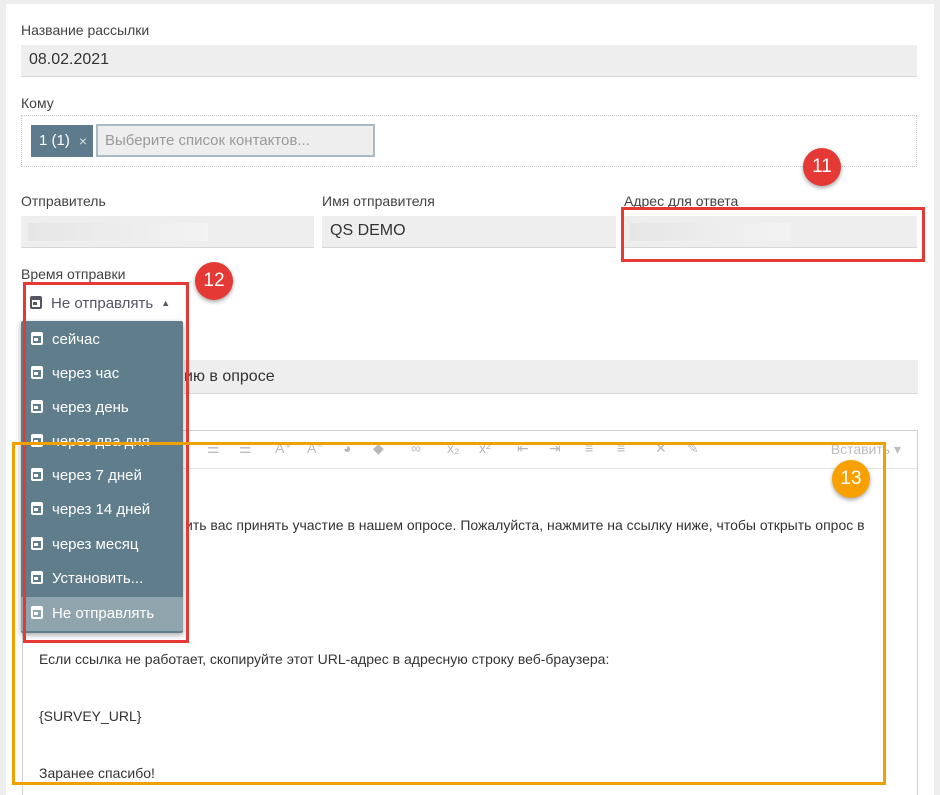  Describe the element at coordinates (54, 140) in the screenshot. I see `recipient-chip-label: 1 (1)` at that location.